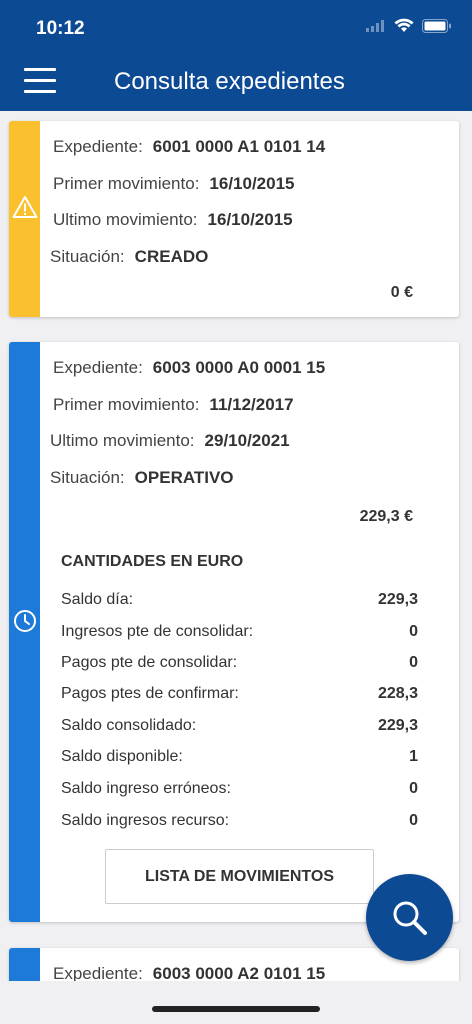 The width and height of the screenshot is (472, 1024). I want to click on lista-movimientos-button: LISTA DE MOVIMIENTOS, so click(239, 876).